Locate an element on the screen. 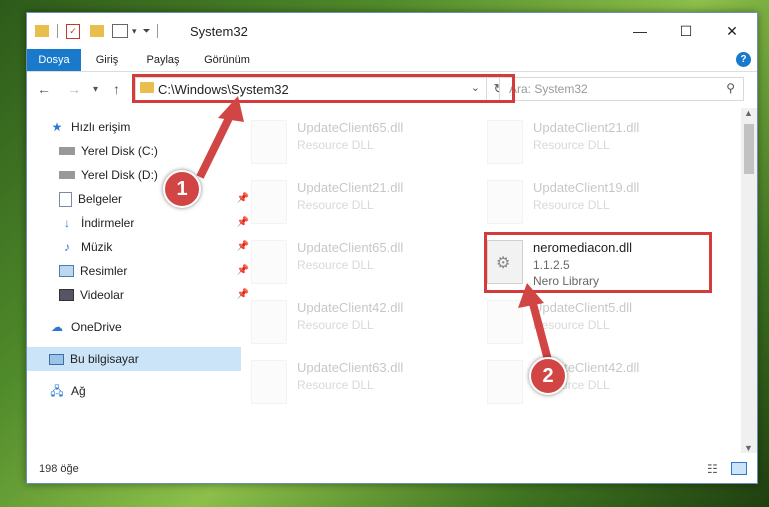 This screenshot has height=507, width=769. details-view-icon: ☷ is located at coordinates (712, 469).